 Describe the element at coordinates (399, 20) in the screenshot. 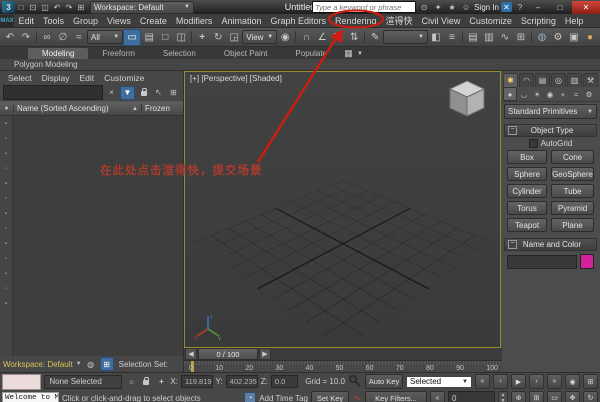

I see `menu-render-plugin: 渲得快` at that location.